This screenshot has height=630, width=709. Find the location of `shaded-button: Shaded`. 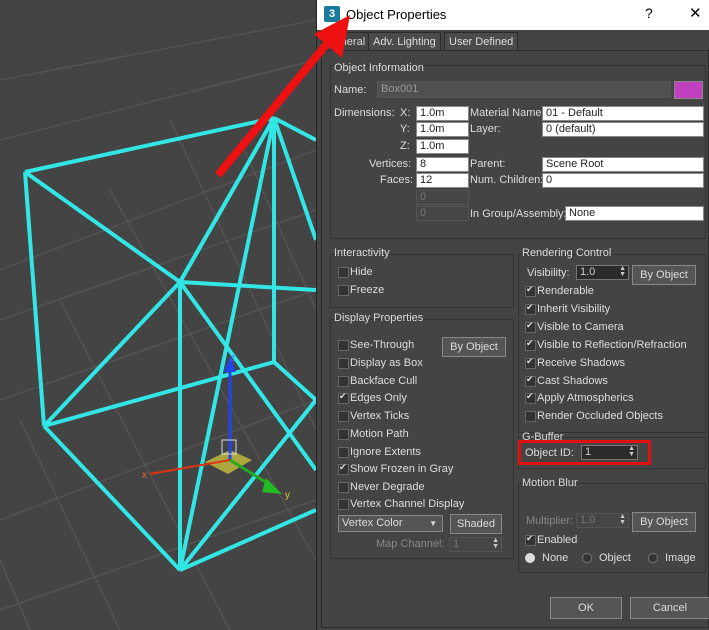

shaded-button: Shaded is located at coordinates (476, 524).